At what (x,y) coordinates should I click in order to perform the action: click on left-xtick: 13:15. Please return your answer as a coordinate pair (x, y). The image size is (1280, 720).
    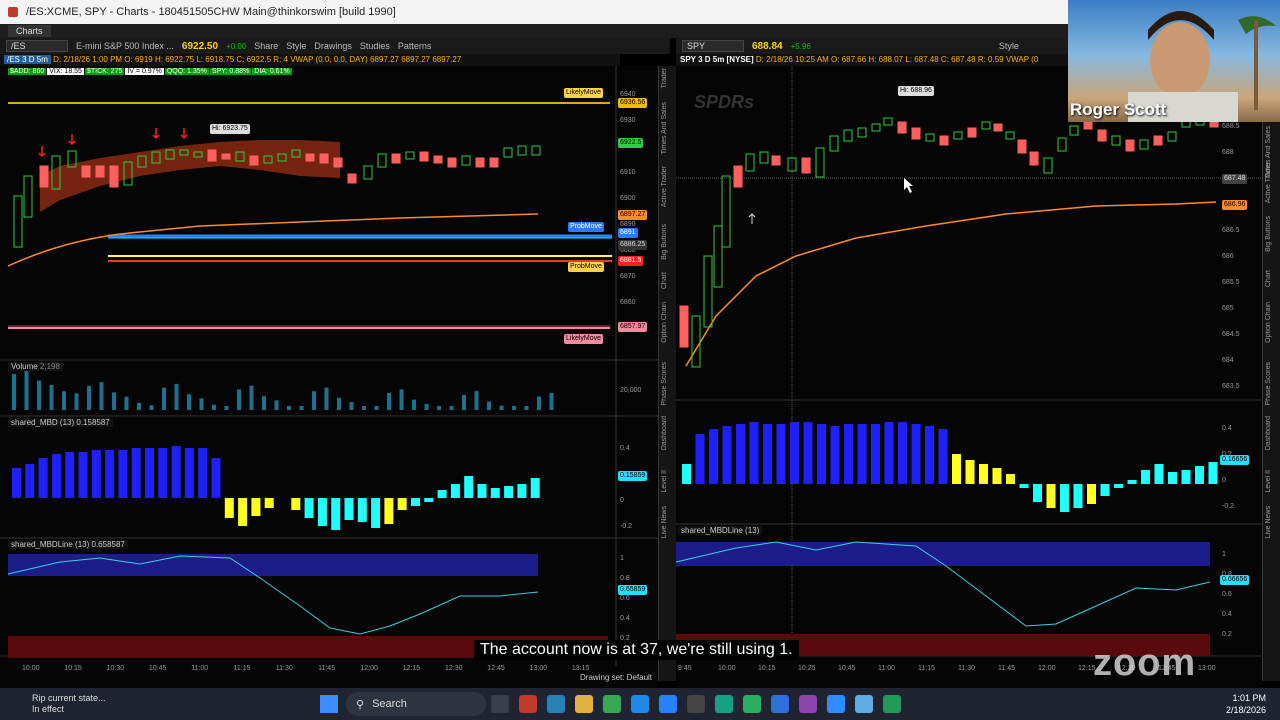
    Looking at the image, I should click on (581, 668).